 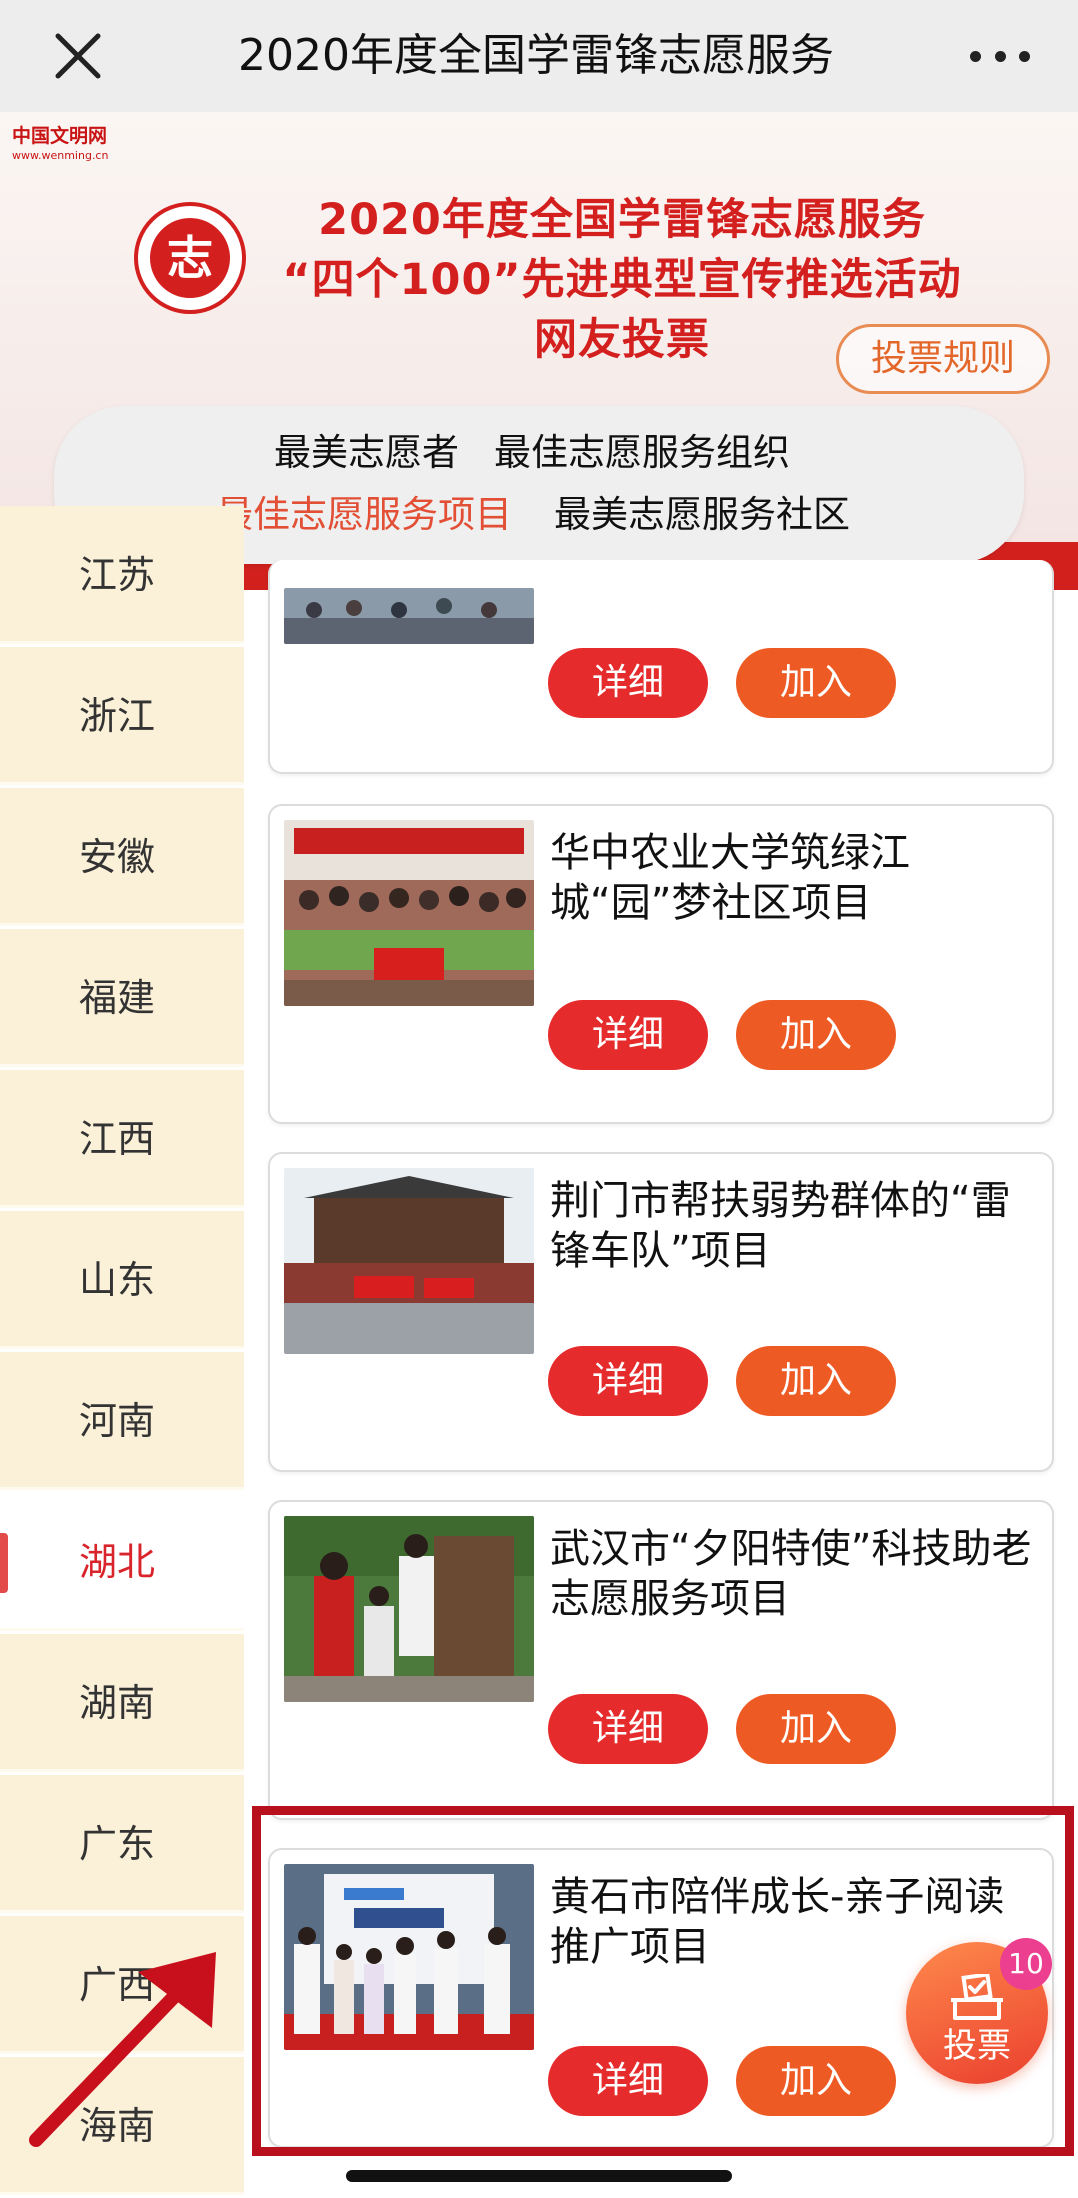 I want to click on sidebar-item-label: 河南, so click(x=116, y=1421).